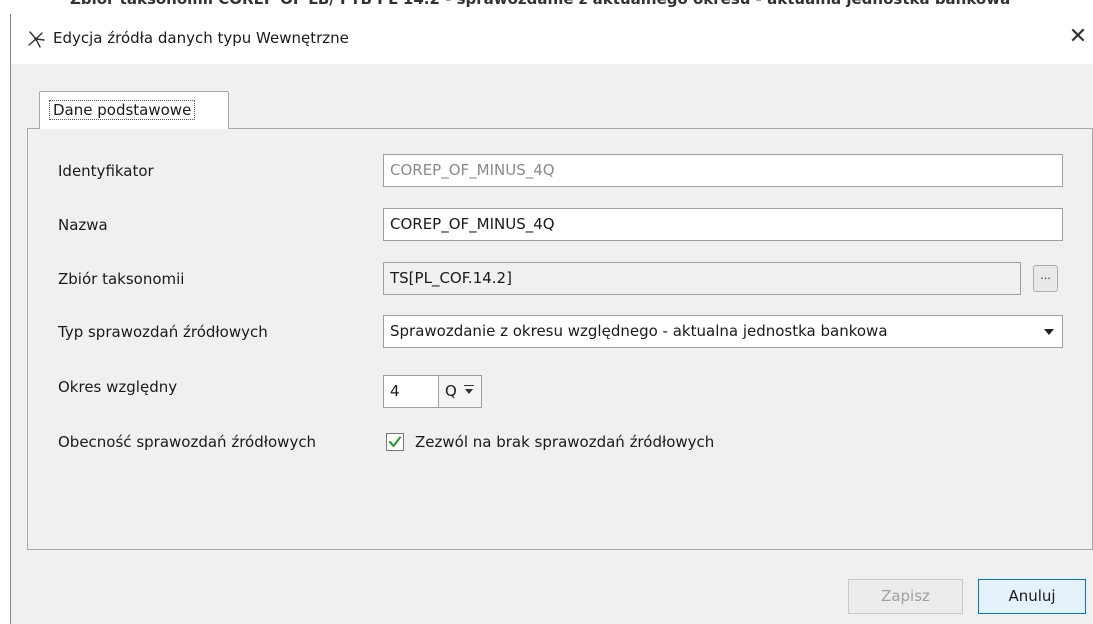 This screenshot has height=624, width=1093. Describe the element at coordinates (201, 38) in the screenshot. I see `dialog-title: Edycja źródła danych typu Wewnętrzne` at that location.